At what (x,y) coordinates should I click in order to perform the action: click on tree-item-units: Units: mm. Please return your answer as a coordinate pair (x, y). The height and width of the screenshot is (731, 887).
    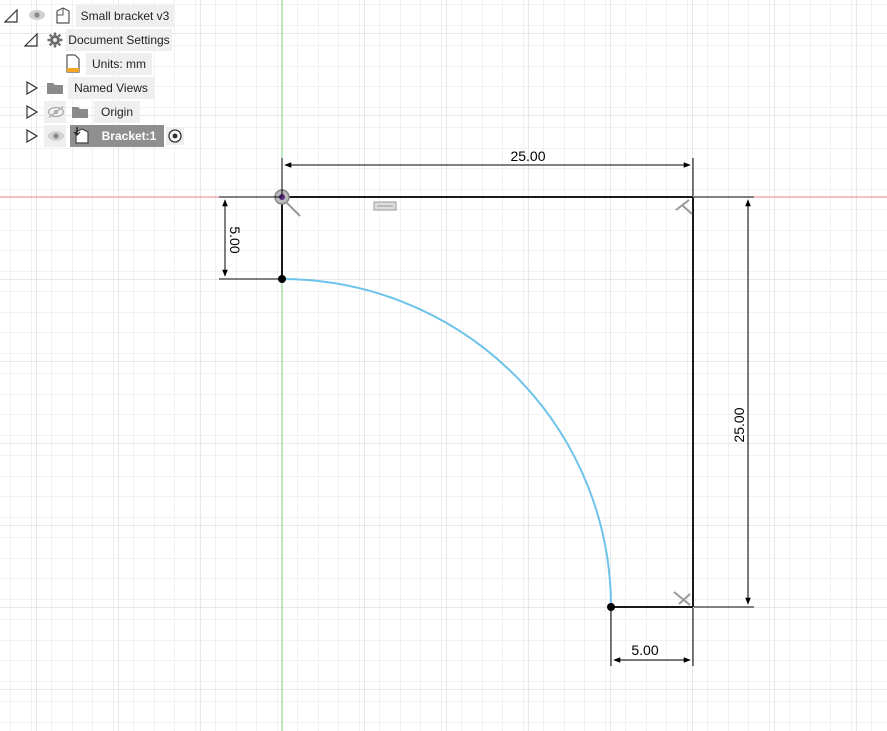
    Looking at the image, I should click on (90, 64).